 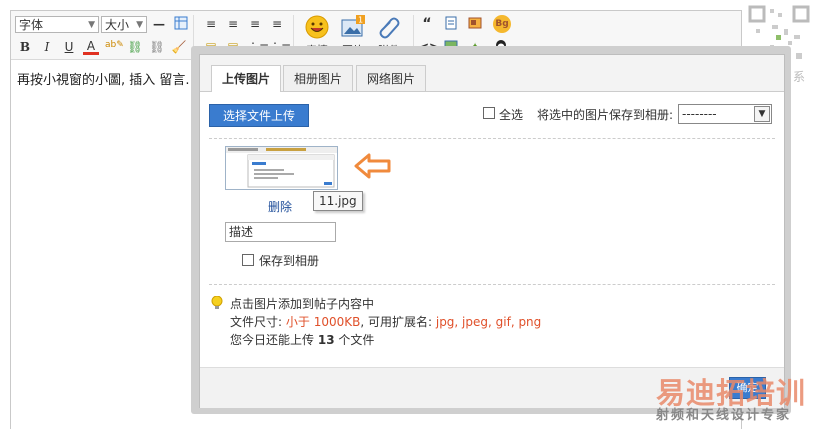 What do you see at coordinates (280, 206) in the screenshot?
I see `delete-image-link: 删除` at bounding box center [280, 206].